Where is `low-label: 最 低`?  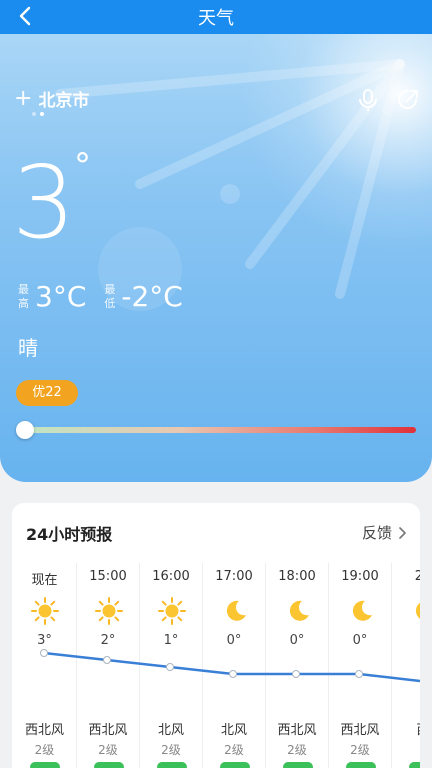
low-label: 最 低 is located at coordinates (109, 297).